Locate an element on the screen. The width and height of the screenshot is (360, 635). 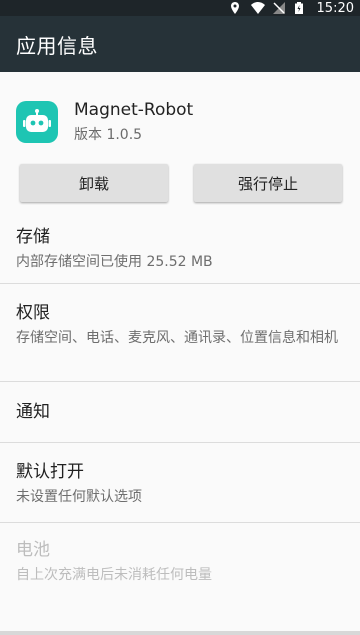
signal-icon is located at coordinates (279, 8).